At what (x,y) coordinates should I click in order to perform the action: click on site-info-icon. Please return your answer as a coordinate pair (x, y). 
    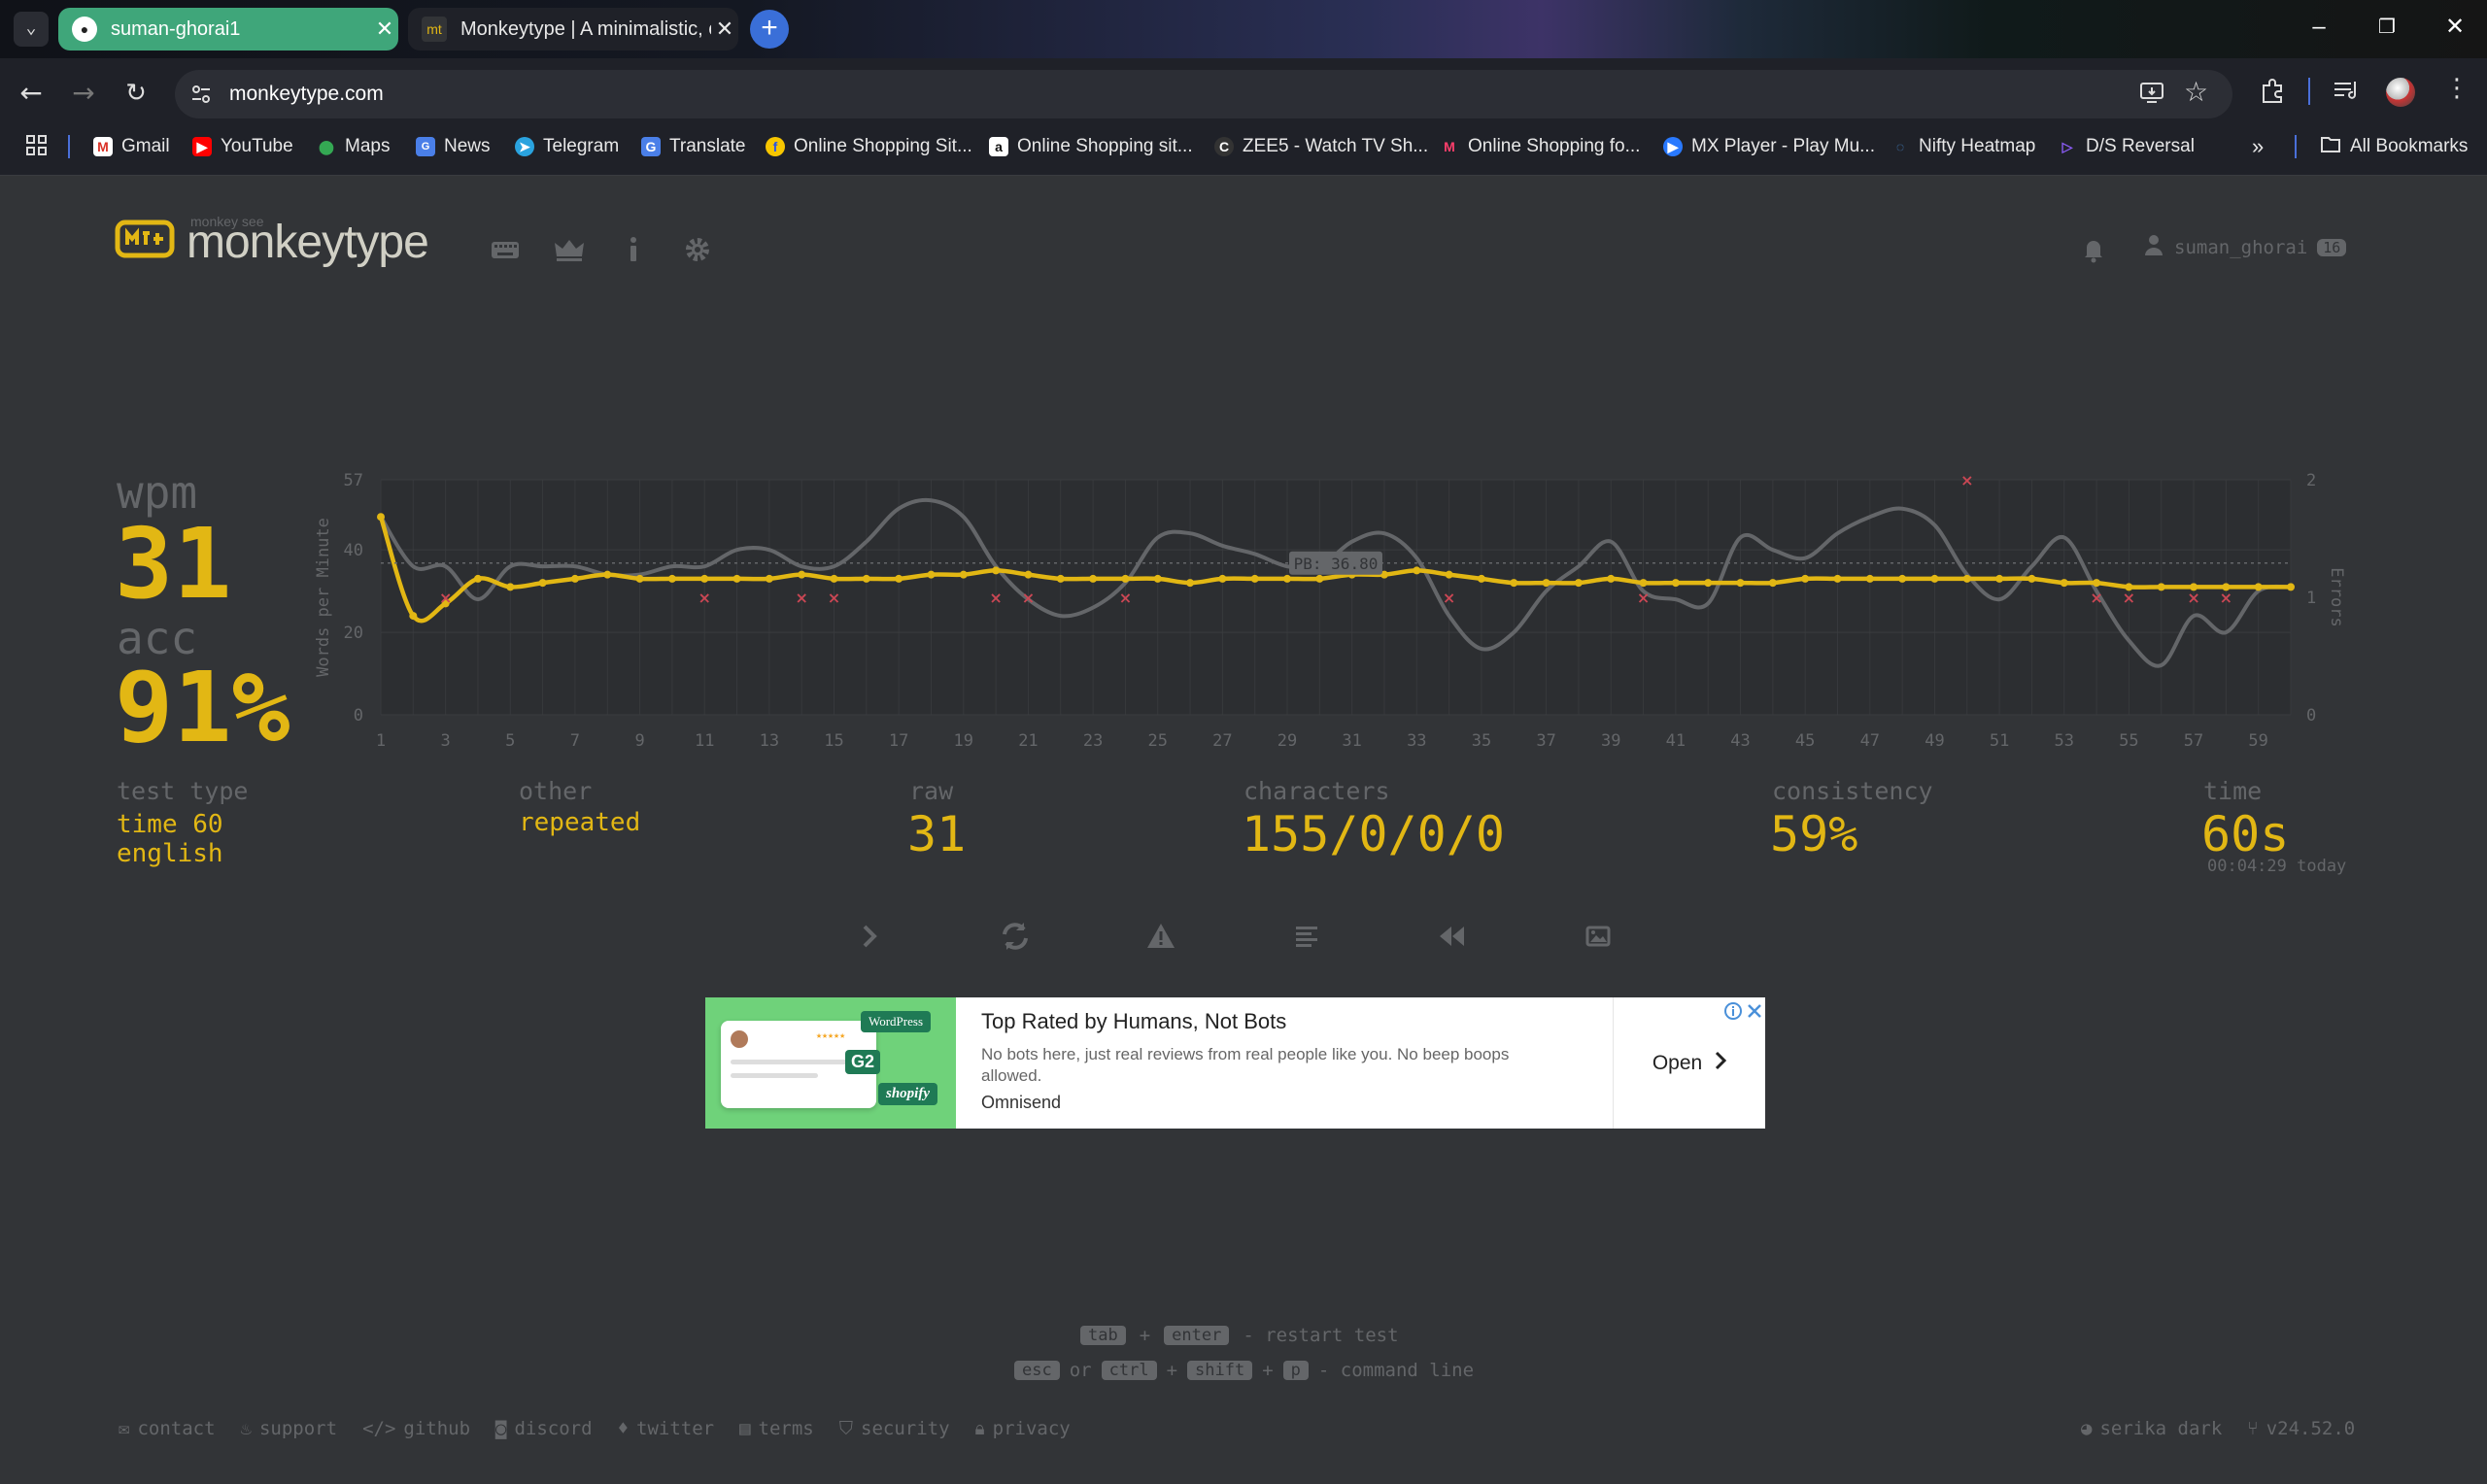
    Looking at the image, I should click on (201, 94).